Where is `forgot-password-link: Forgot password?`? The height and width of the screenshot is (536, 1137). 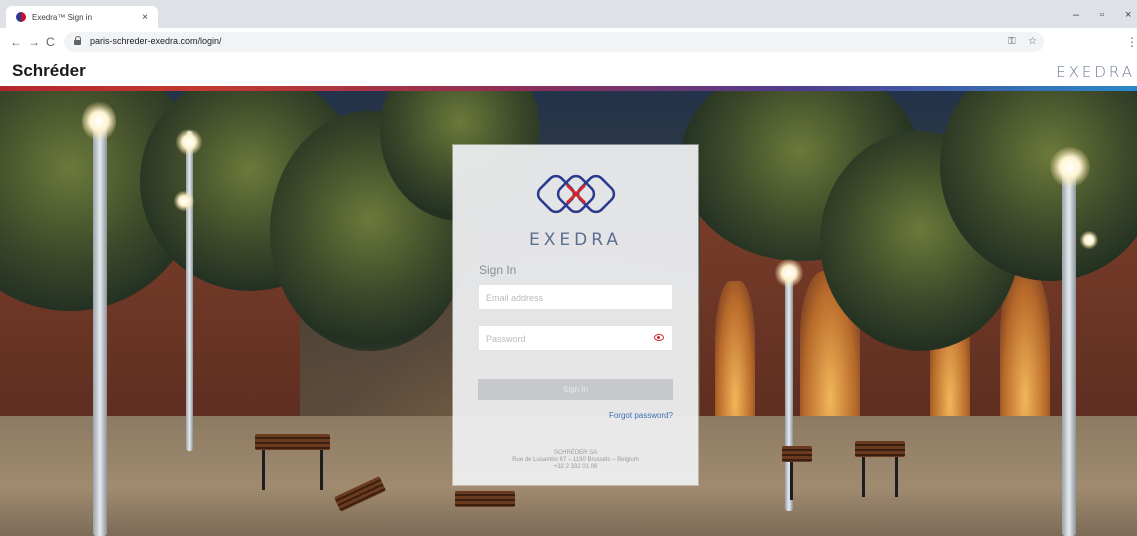
forgot-password-link: Forgot password? is located at coordinates (641, 415).